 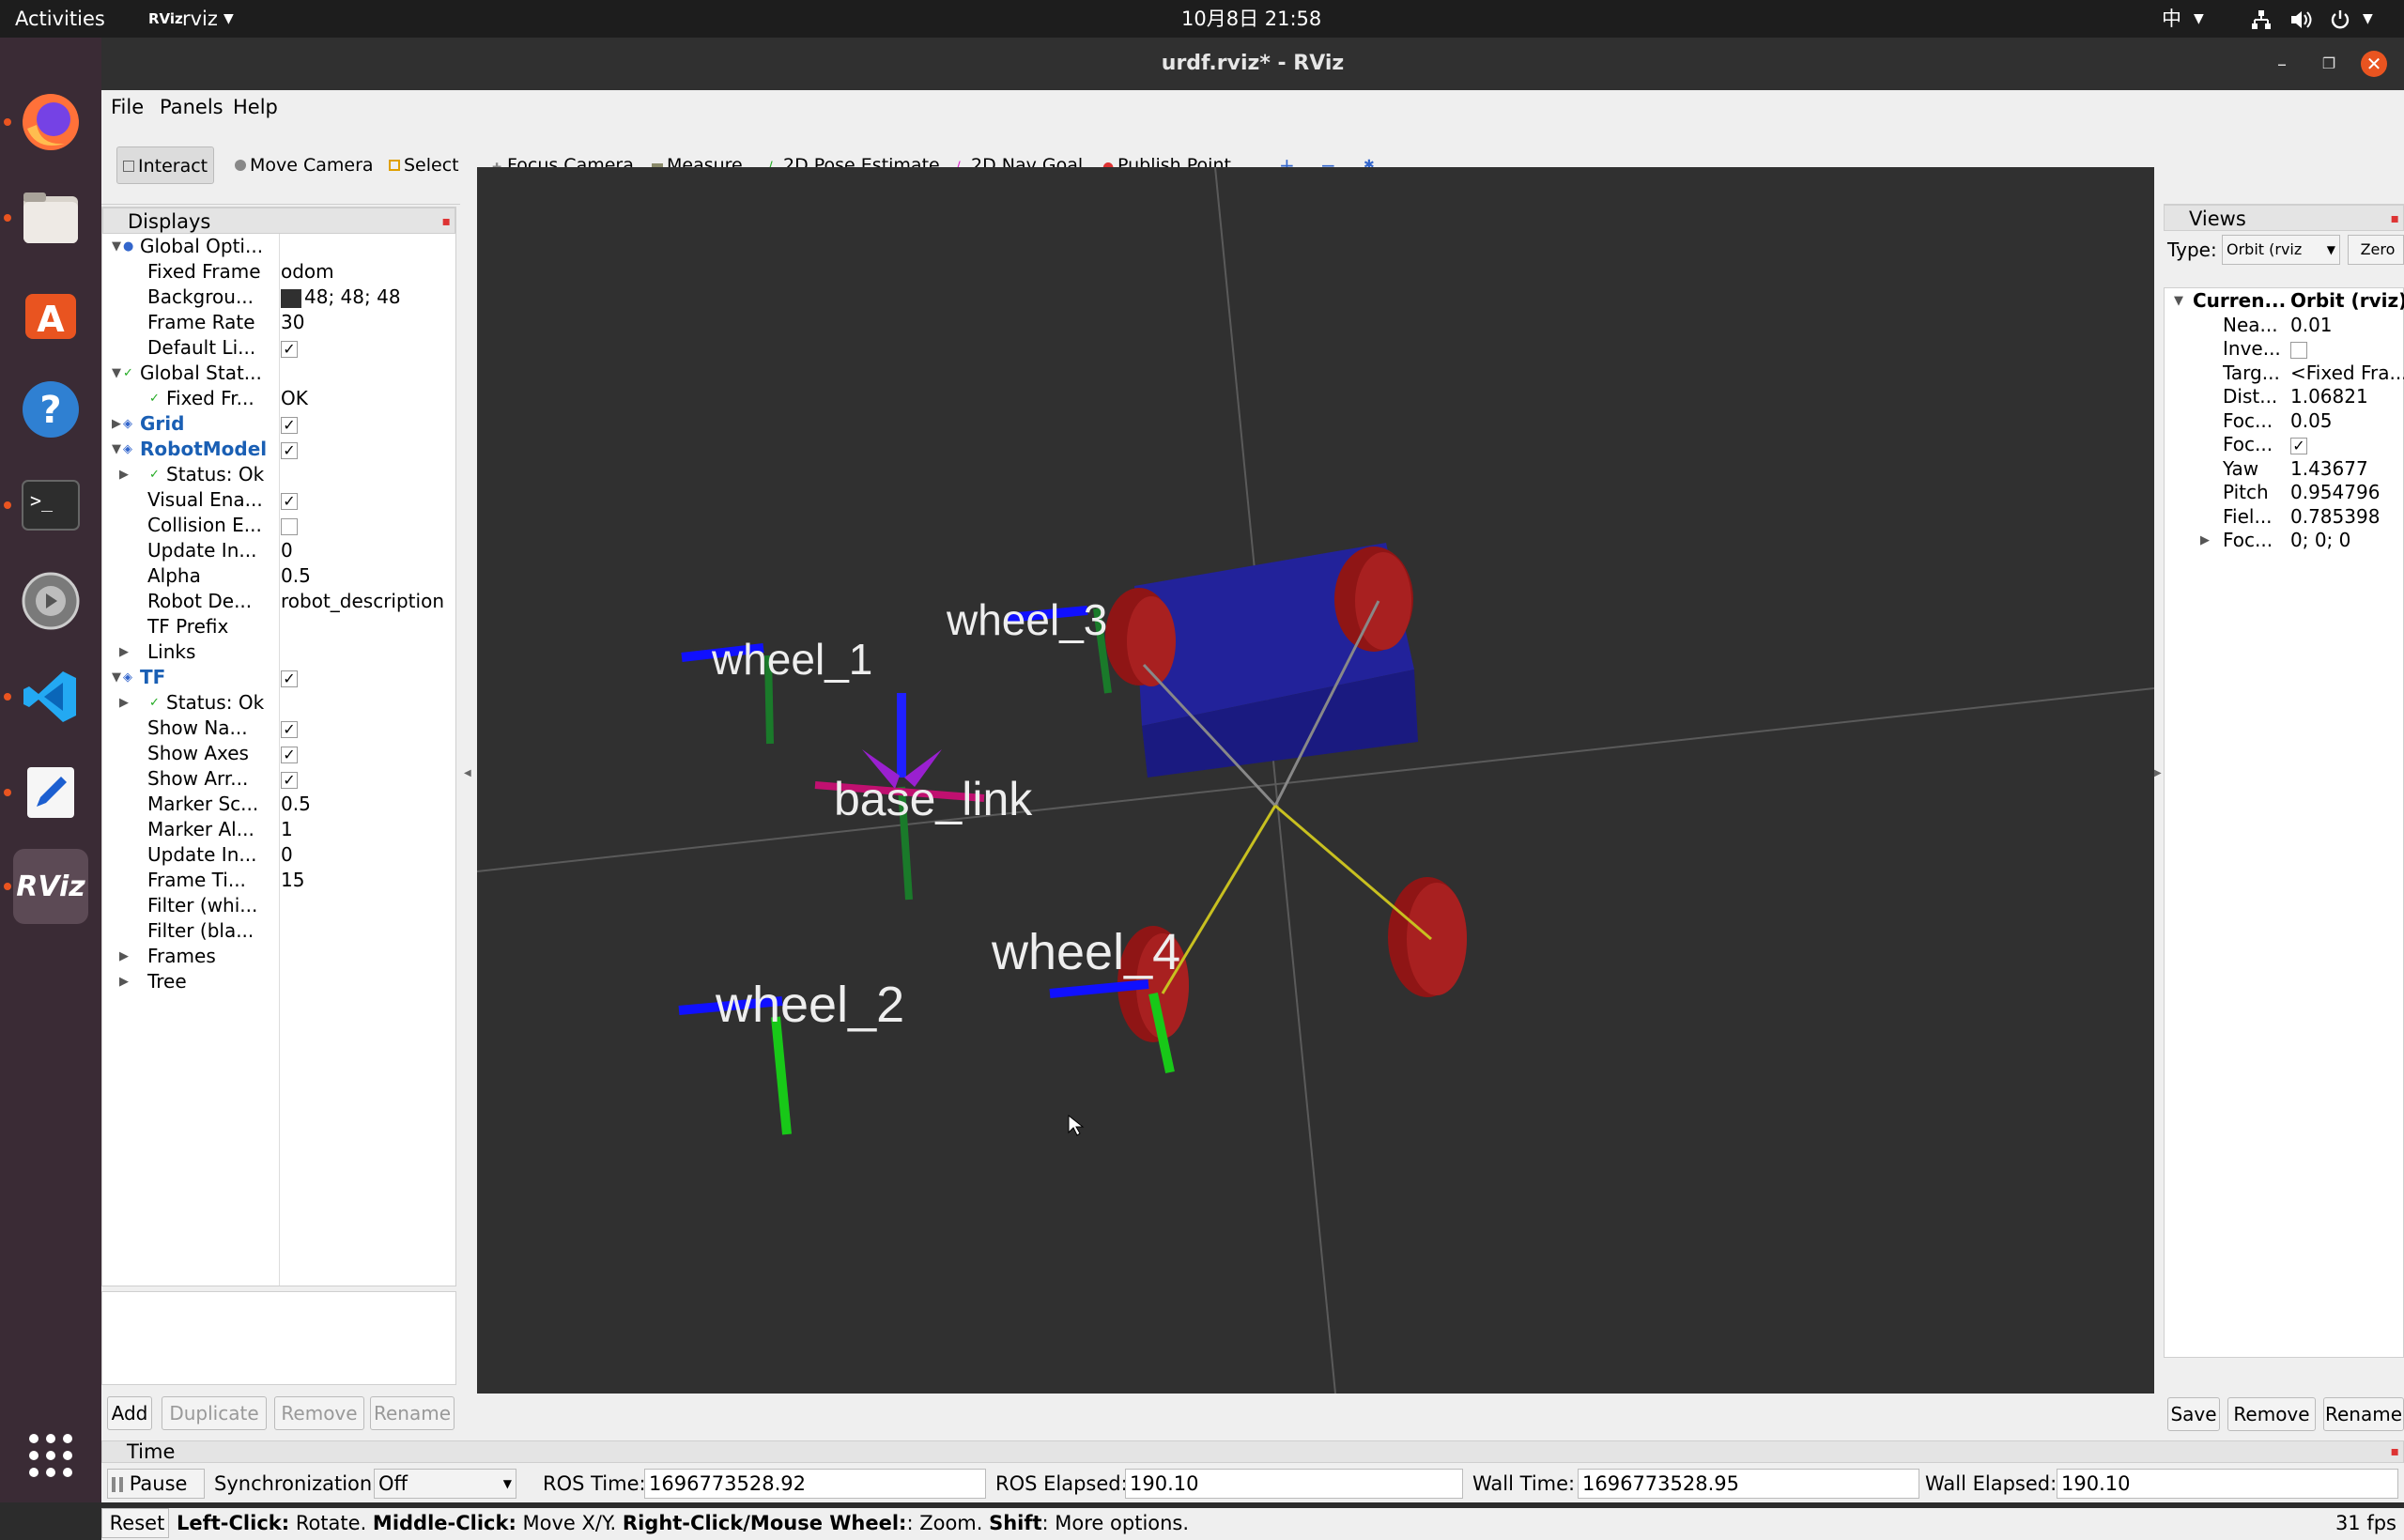 I want to click on display-property-value: 0.5, so click(x=296, y=804).